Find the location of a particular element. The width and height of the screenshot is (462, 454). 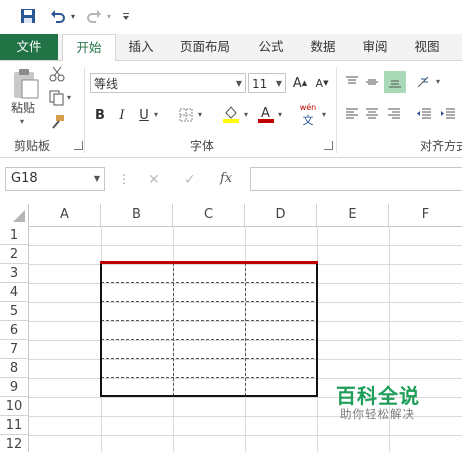

watermark-subtitle: 助你轻松解决 is located at coordinates (377, 414).